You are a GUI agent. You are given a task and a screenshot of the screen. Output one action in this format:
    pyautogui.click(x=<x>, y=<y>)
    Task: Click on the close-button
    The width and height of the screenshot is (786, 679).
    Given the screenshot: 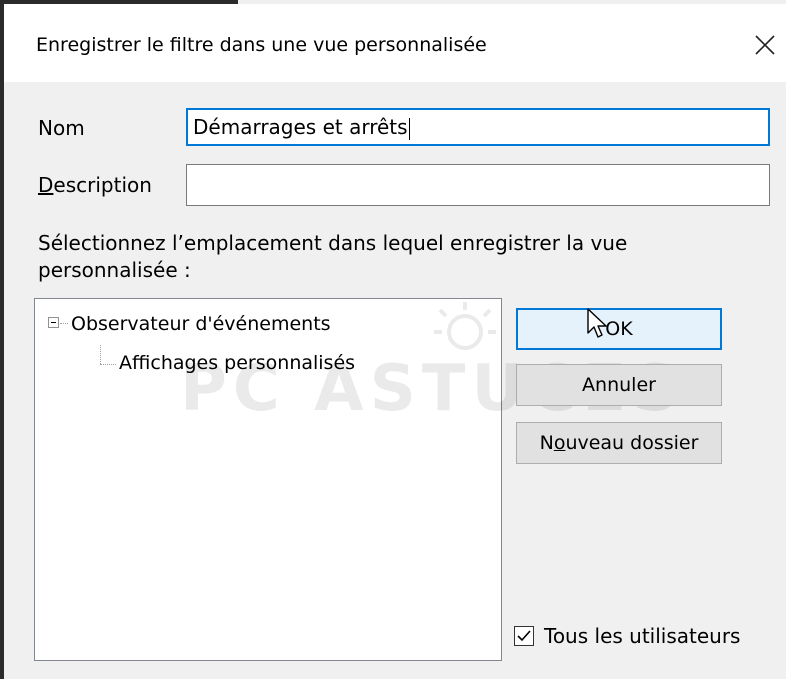 What is the action you would take?
    pyautogui.click(x=765, y=45)
    